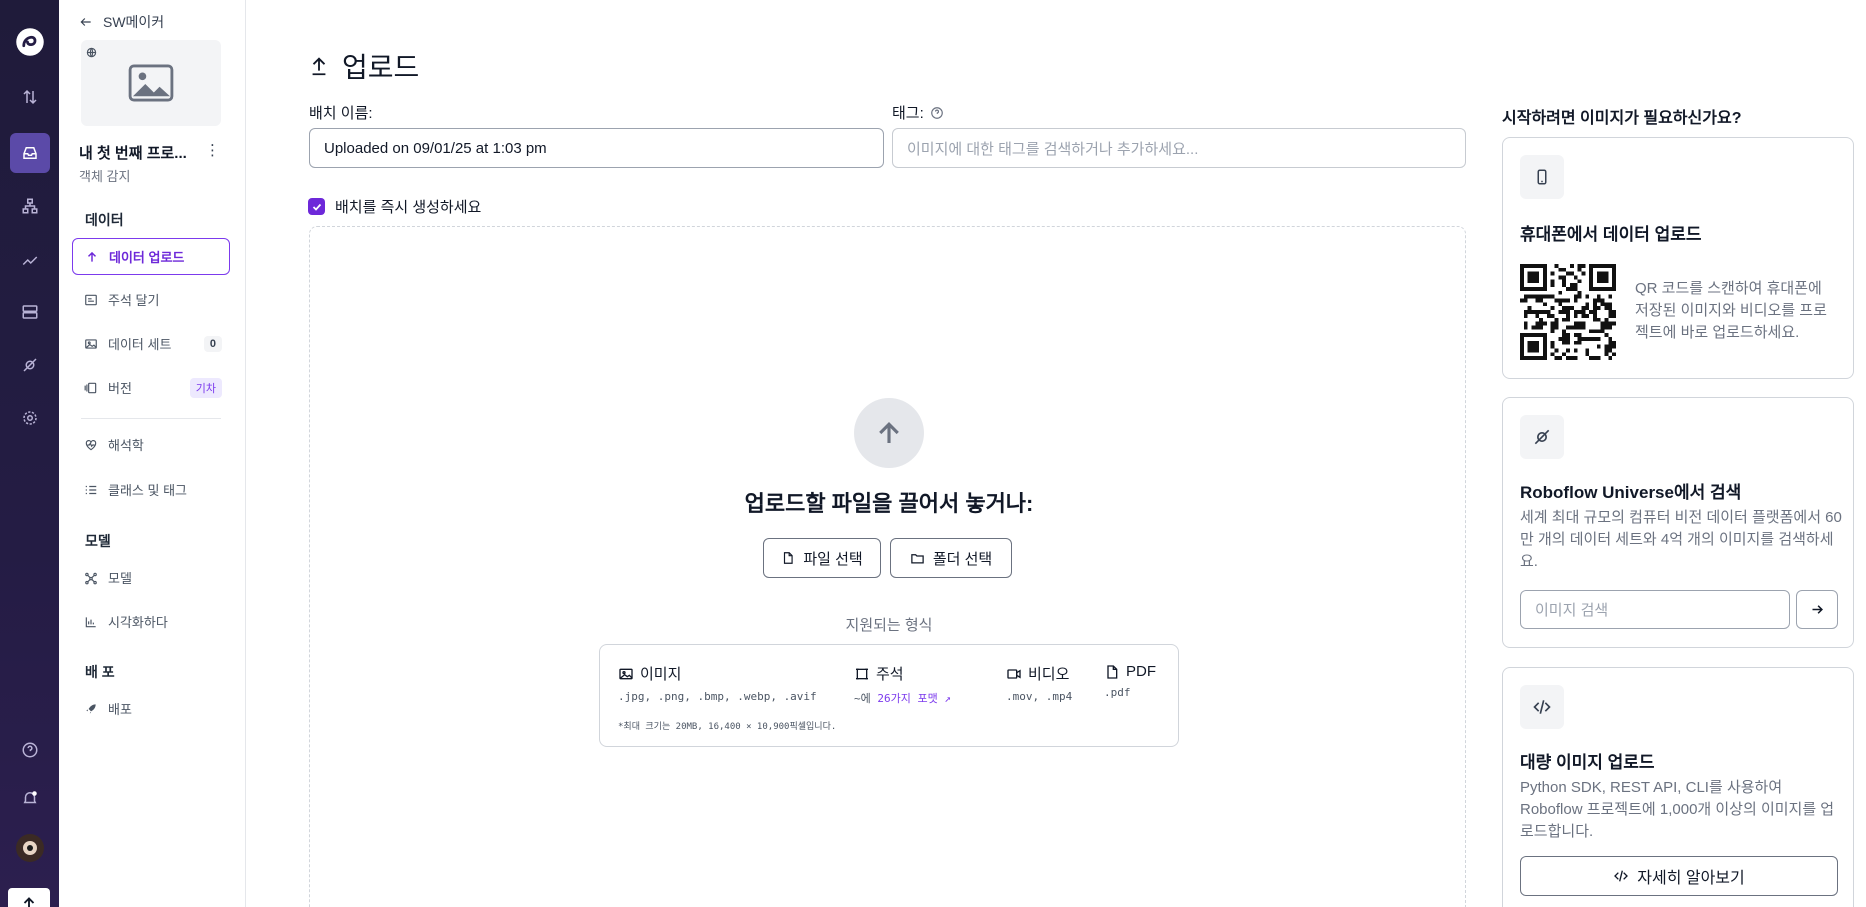 This screenshot has height=907, width=1866. Describe the element at coordinates (151, 708) in the screenshot. I see `sidebar-item-deploy: 배포` at that location.